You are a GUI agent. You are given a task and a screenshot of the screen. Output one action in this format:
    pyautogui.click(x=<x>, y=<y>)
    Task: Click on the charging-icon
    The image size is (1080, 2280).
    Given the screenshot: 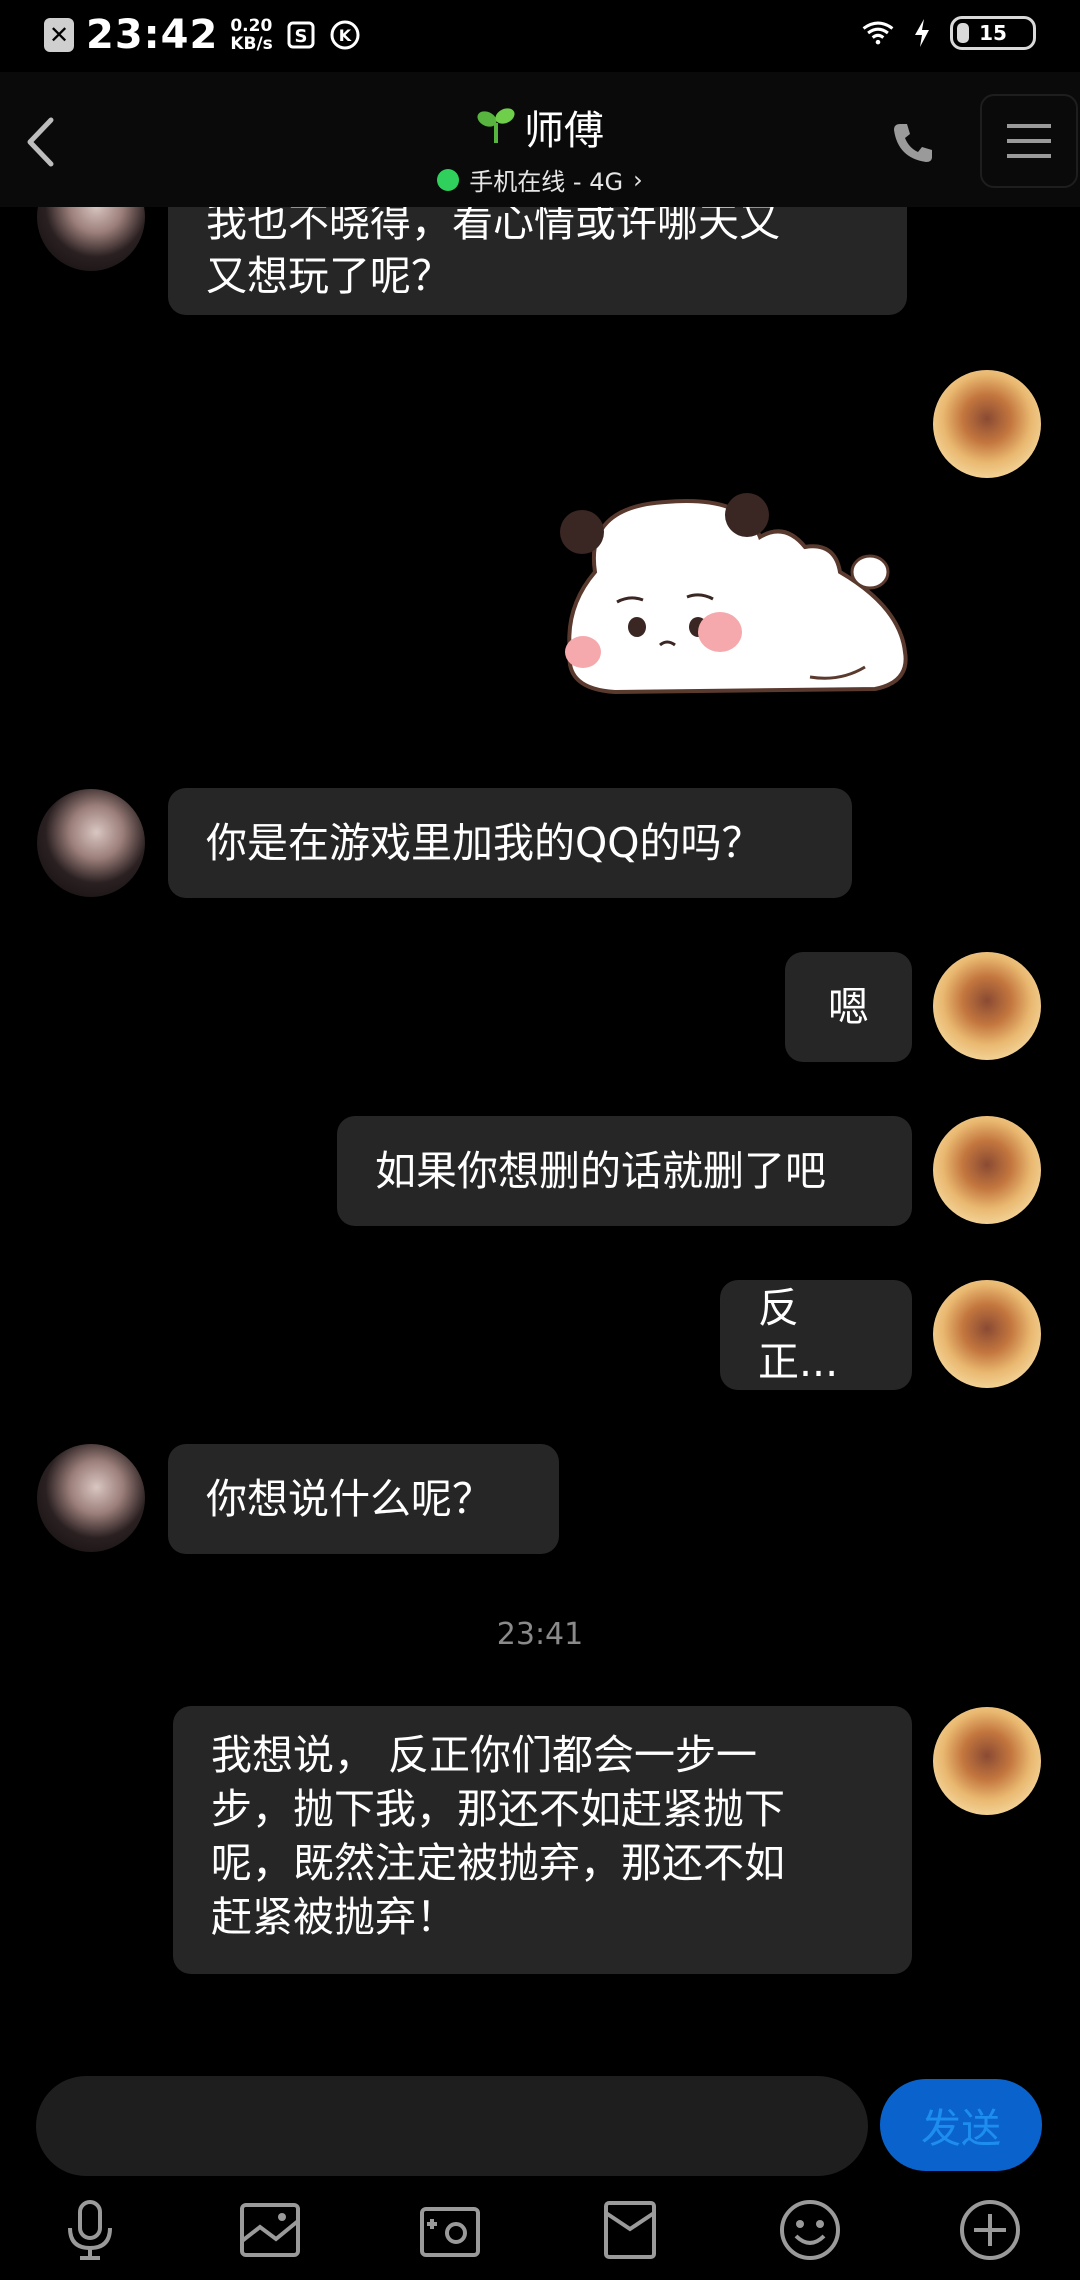 What is the action you would take?
    pyautogui.click(x=922, y=33)
    